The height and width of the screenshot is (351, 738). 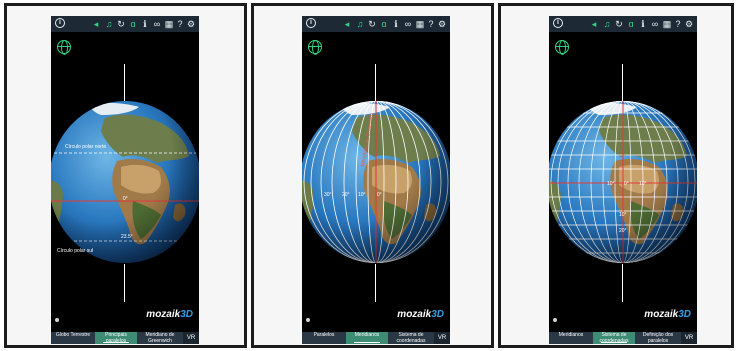 I want to click on north-circle-label: Círculo polar norte, so click(x=86, y=147).